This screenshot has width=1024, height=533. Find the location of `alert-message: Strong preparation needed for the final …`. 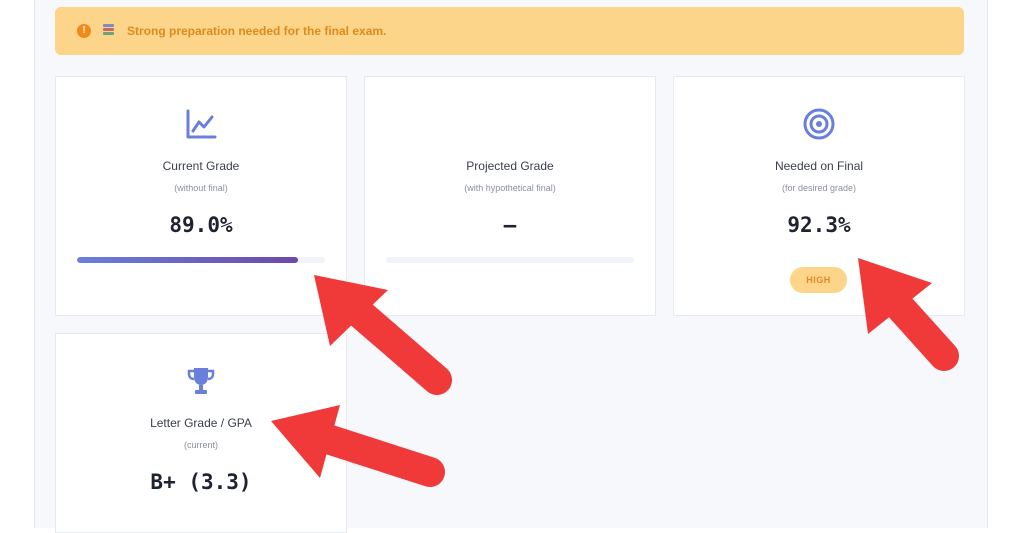

alert-message: Strong preparation needed for the final … is located at coordinates (257, 31).